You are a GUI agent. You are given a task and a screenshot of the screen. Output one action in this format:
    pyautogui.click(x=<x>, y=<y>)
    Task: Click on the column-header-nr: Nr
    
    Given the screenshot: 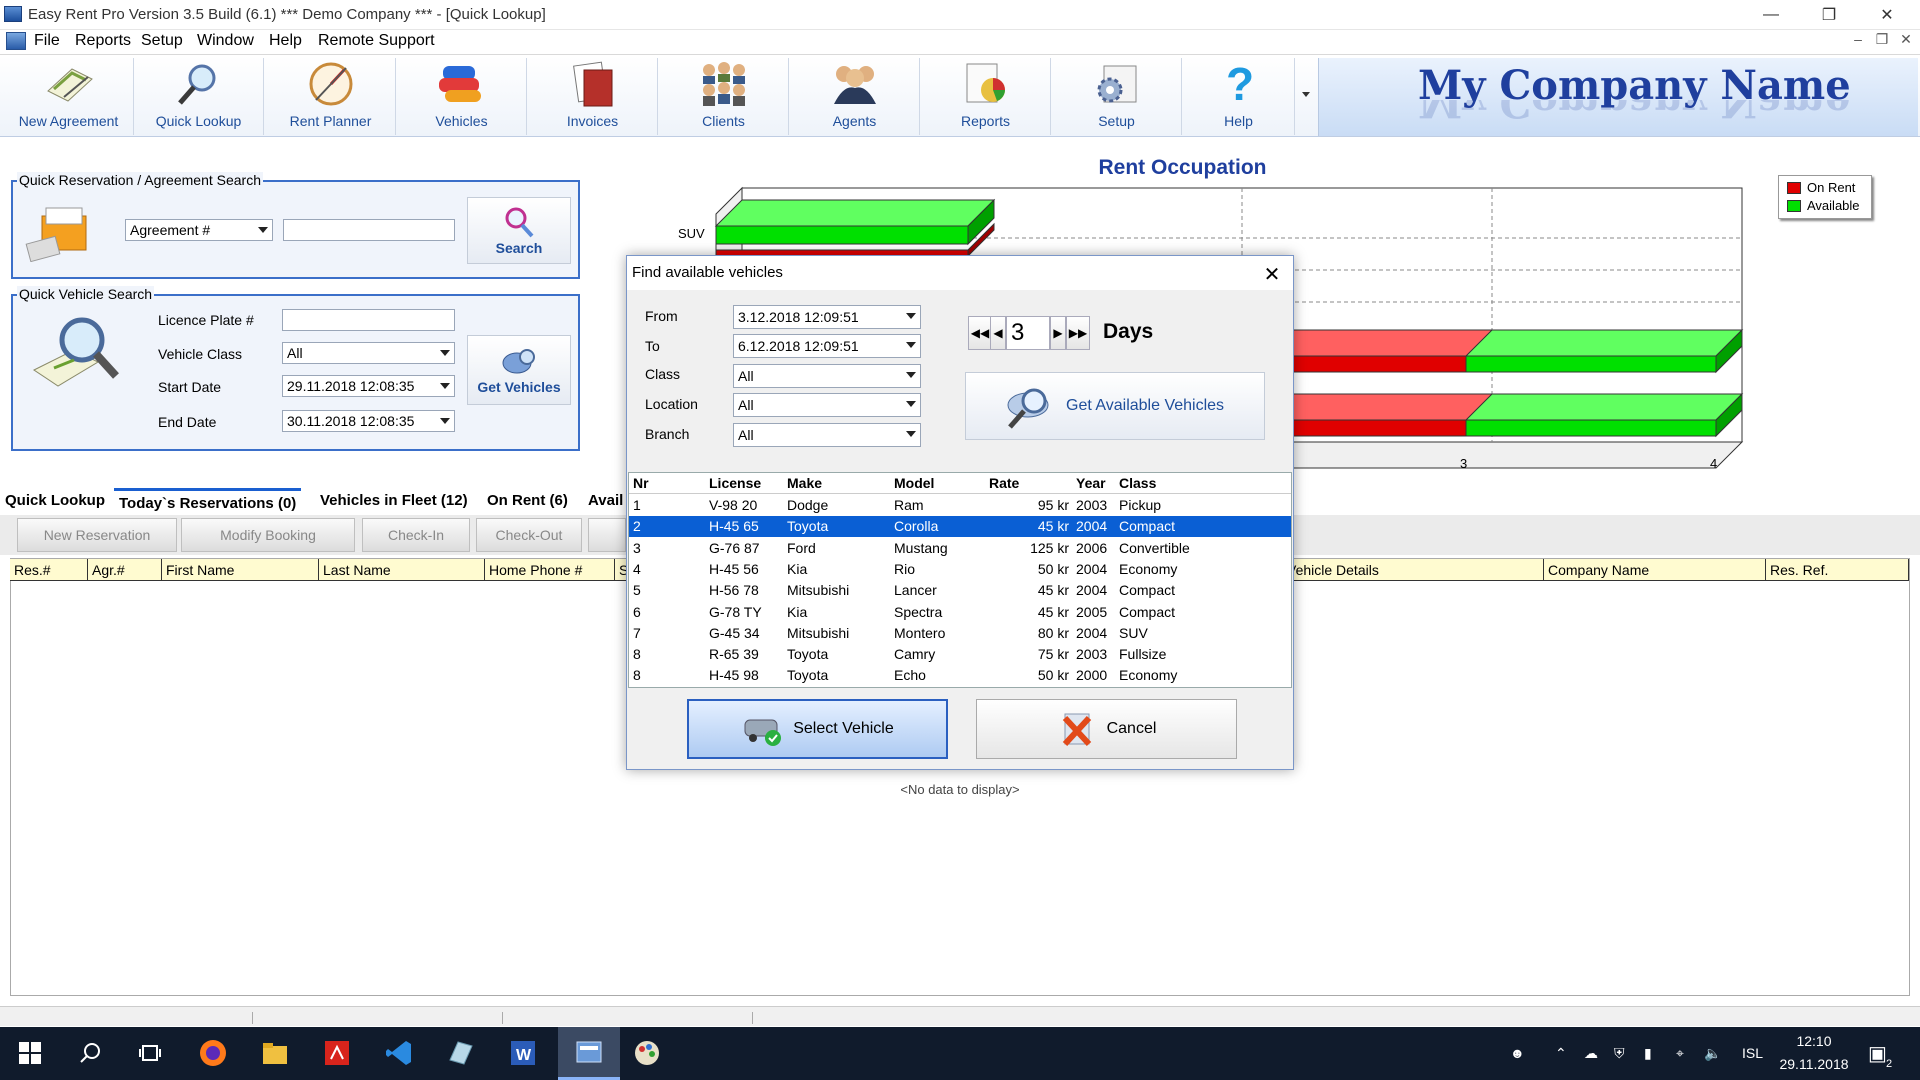 What is the action you would take?
    pyautogui.click(x=641, y=483)
    